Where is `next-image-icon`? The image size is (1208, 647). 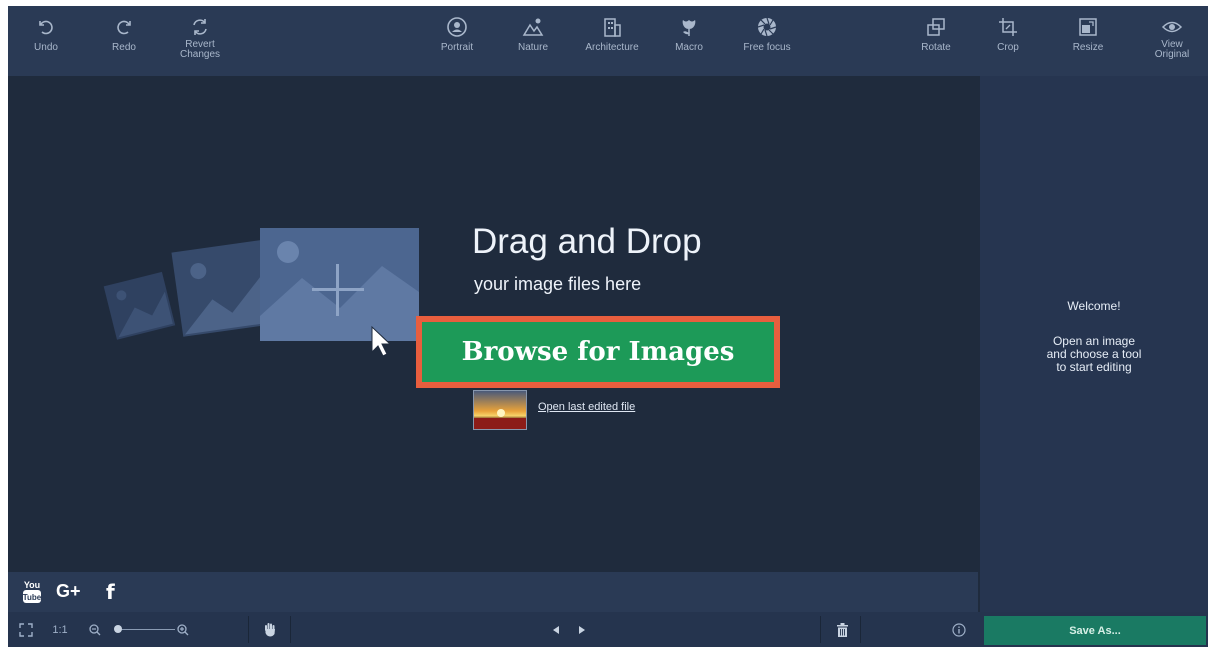 next-image-icon is located at coordinates (582, 629).